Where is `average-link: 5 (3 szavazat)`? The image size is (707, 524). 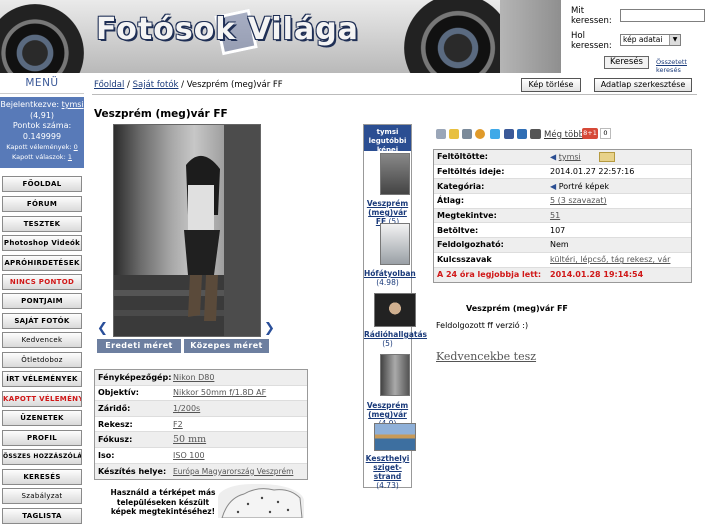 average-link: 5 (3 szavazat) is located at coordinates (578, 200).